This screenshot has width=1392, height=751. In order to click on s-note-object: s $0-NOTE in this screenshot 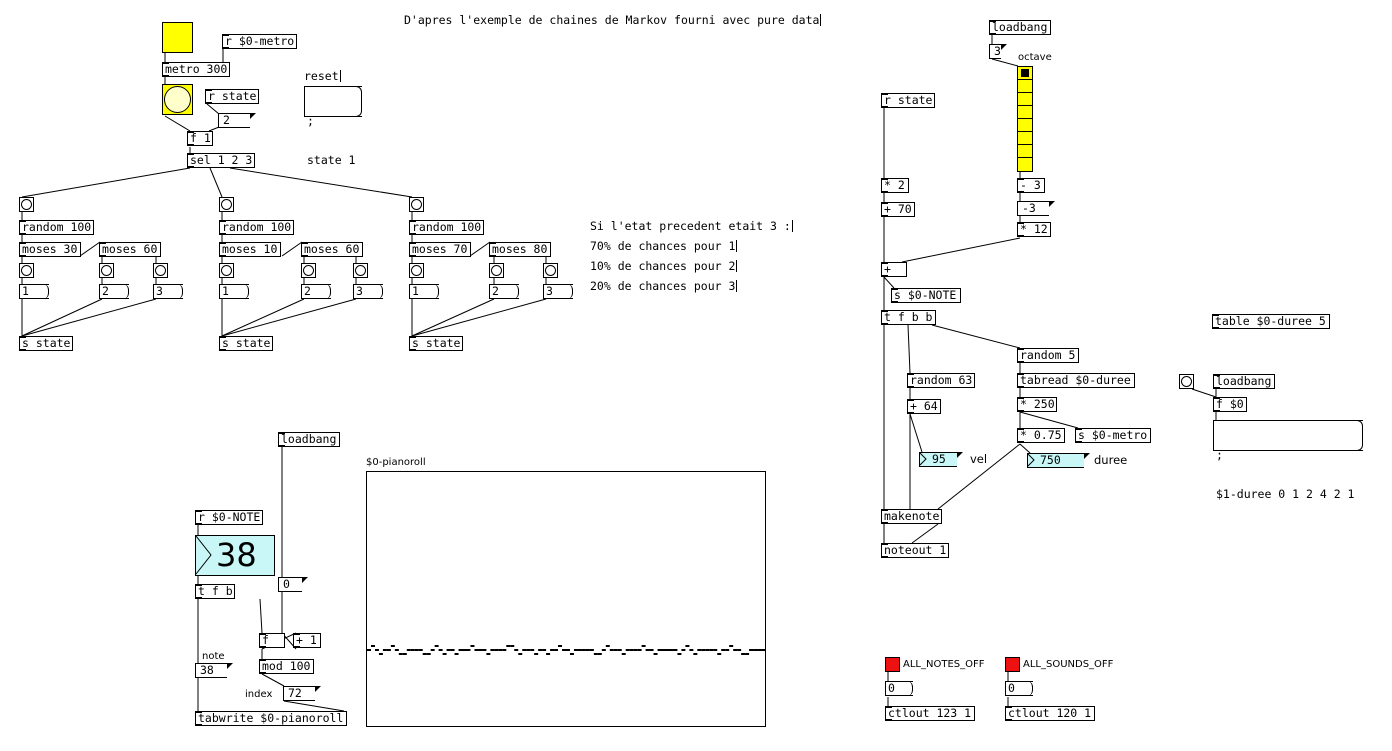, I will do `click(926, 295)`.